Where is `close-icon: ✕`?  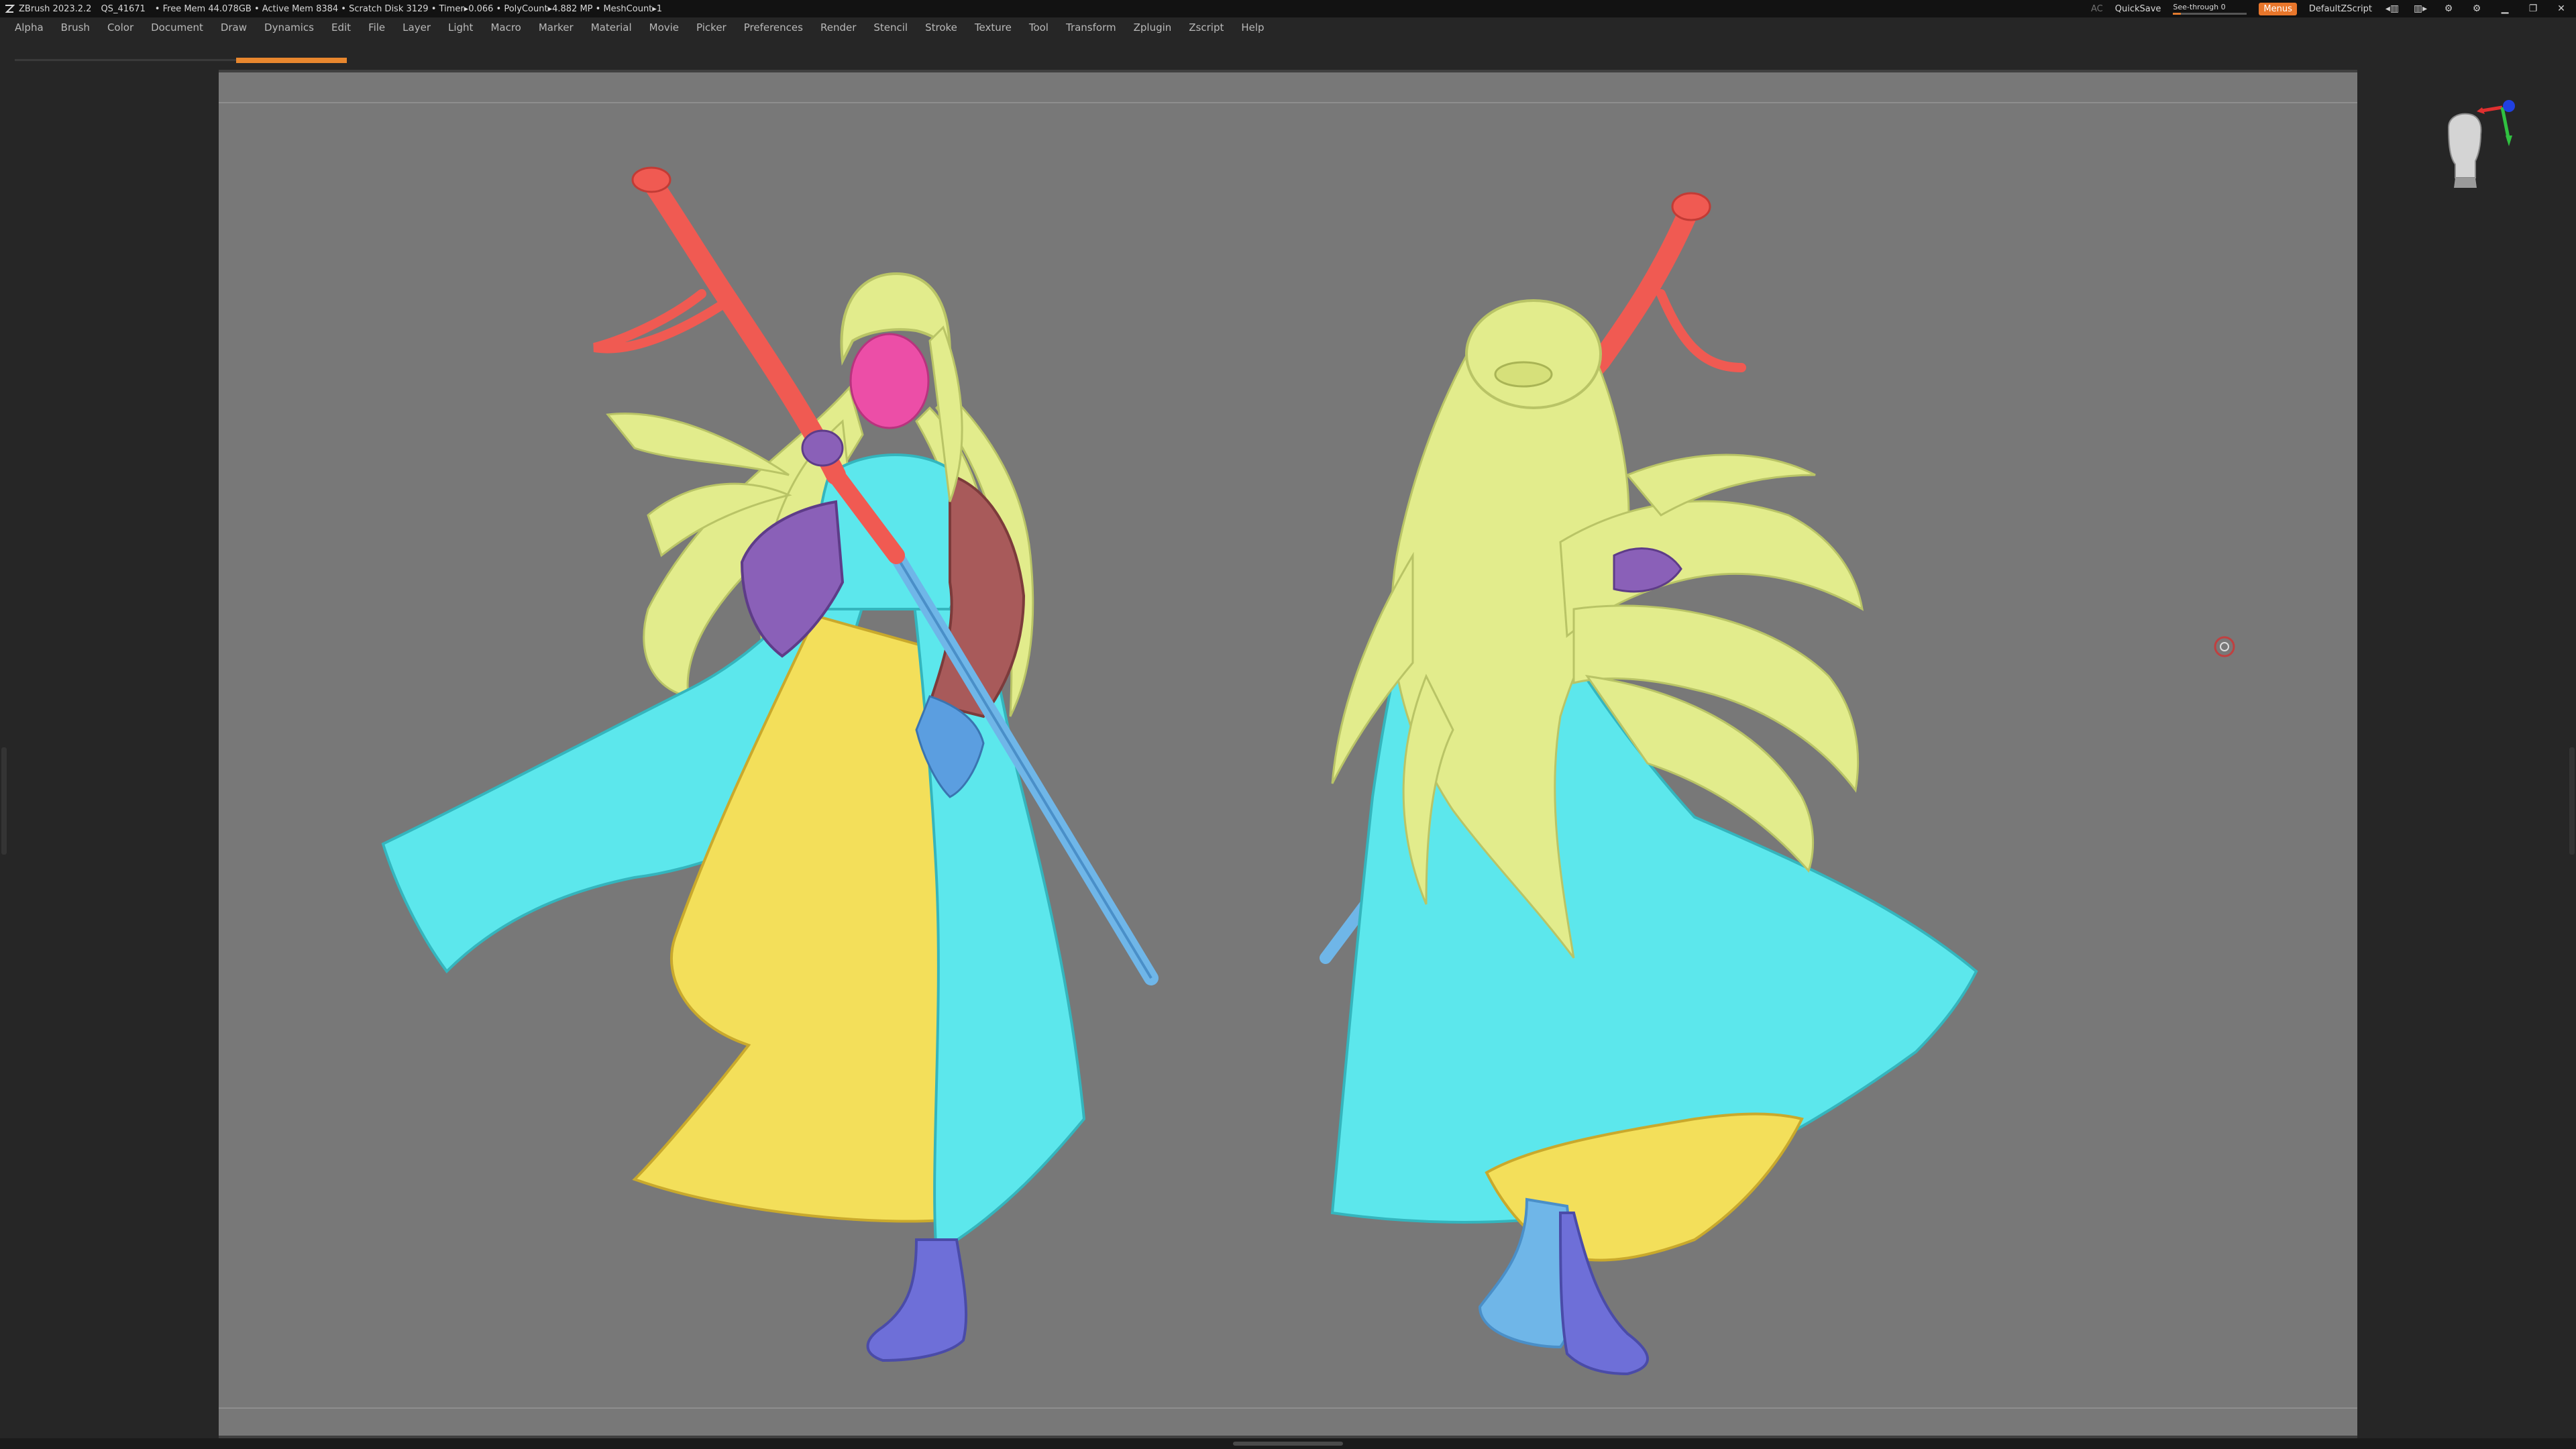
close-icon: ✕ is located at coordinates (2561, 8).